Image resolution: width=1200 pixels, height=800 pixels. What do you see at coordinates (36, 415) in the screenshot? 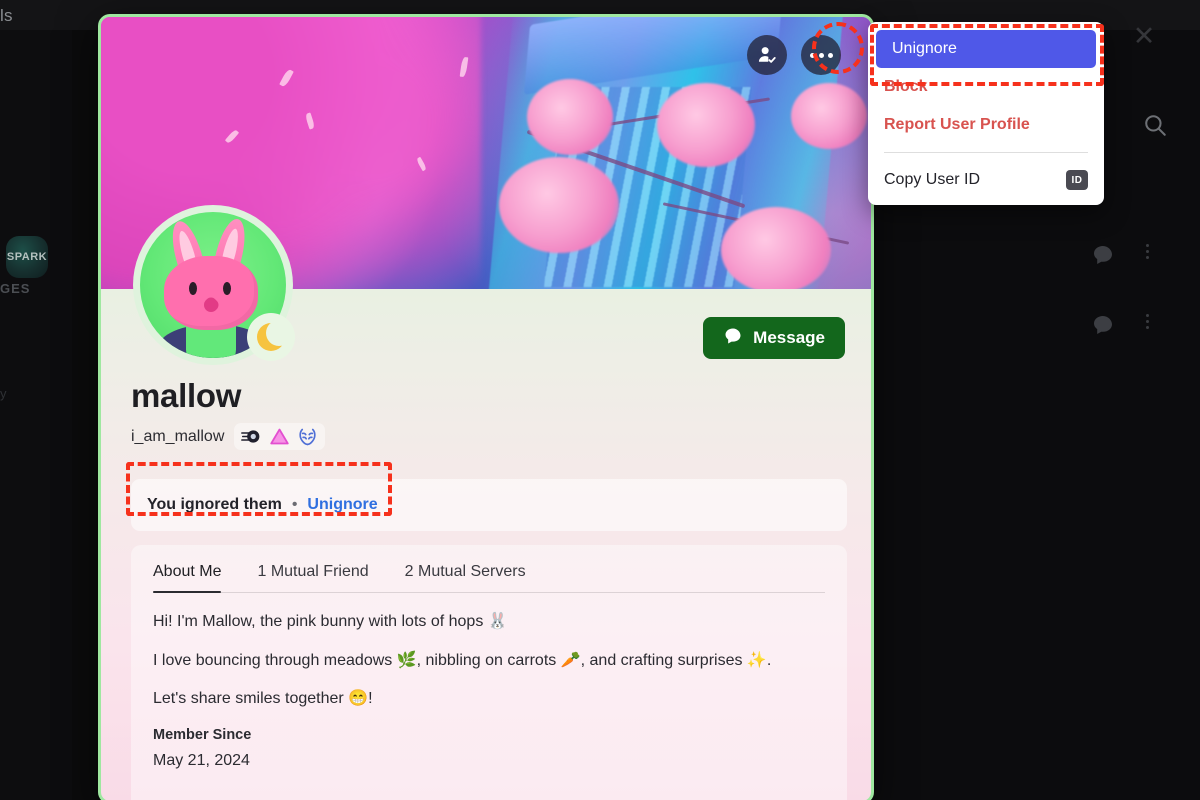
I see `background-server-rail: SPARK` at bounding box center [36, 415].